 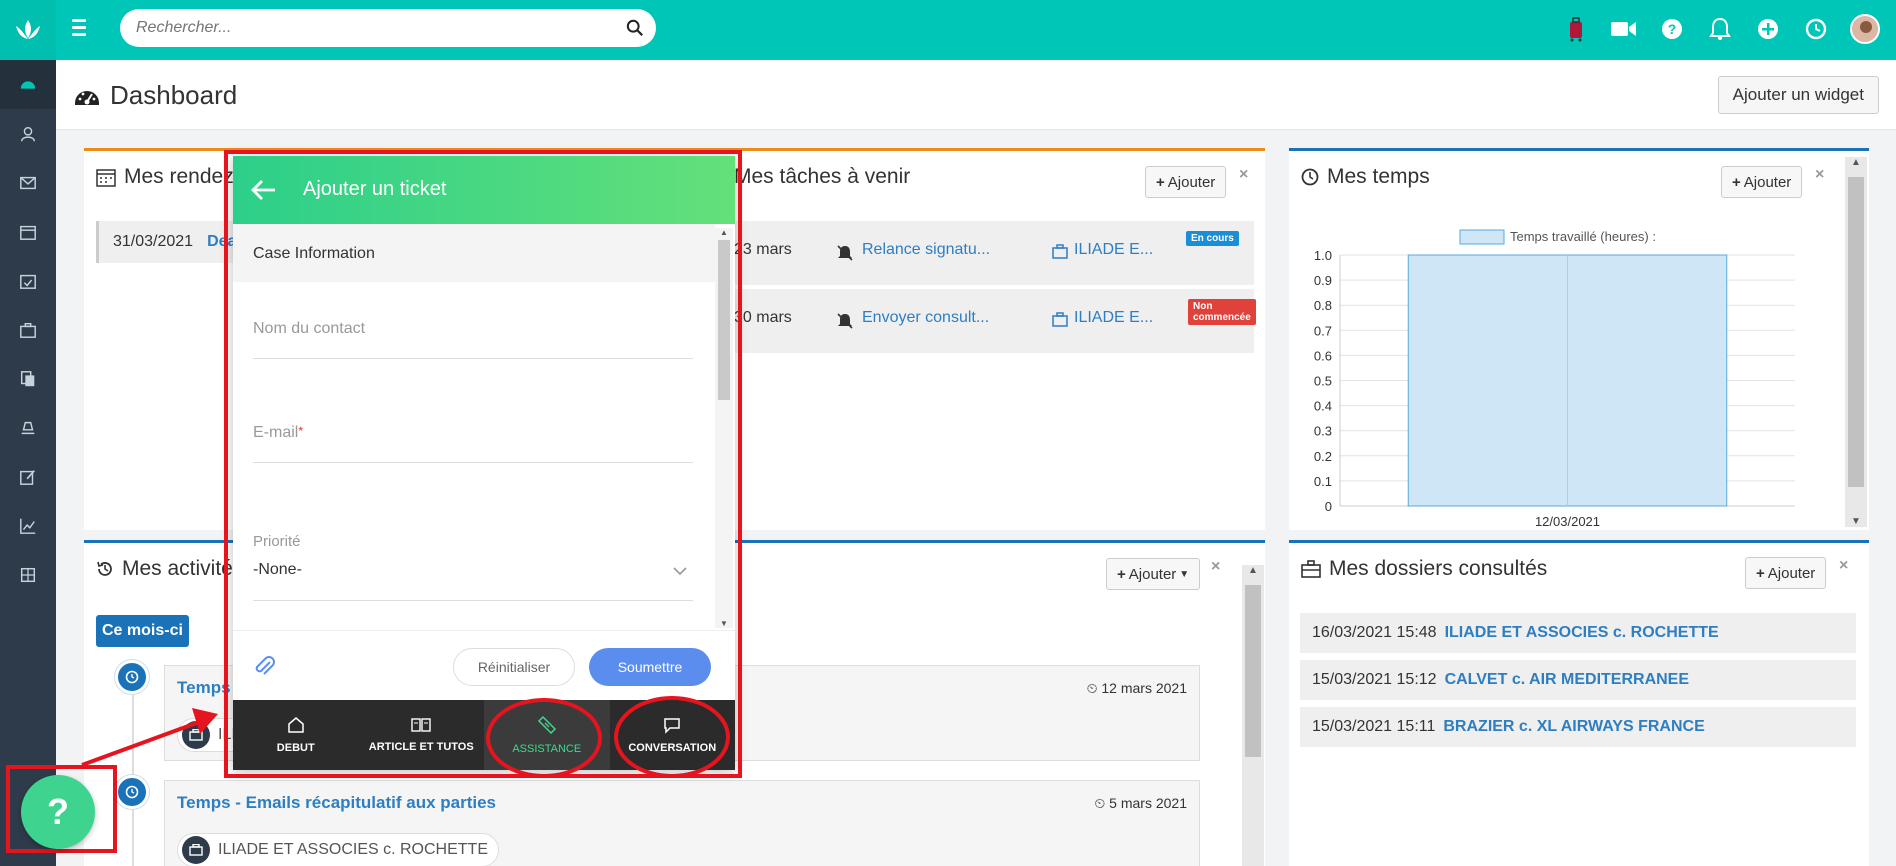 I want to click on dossiers-title: Mes dossiers consultés, so click(x=1424, y=569).